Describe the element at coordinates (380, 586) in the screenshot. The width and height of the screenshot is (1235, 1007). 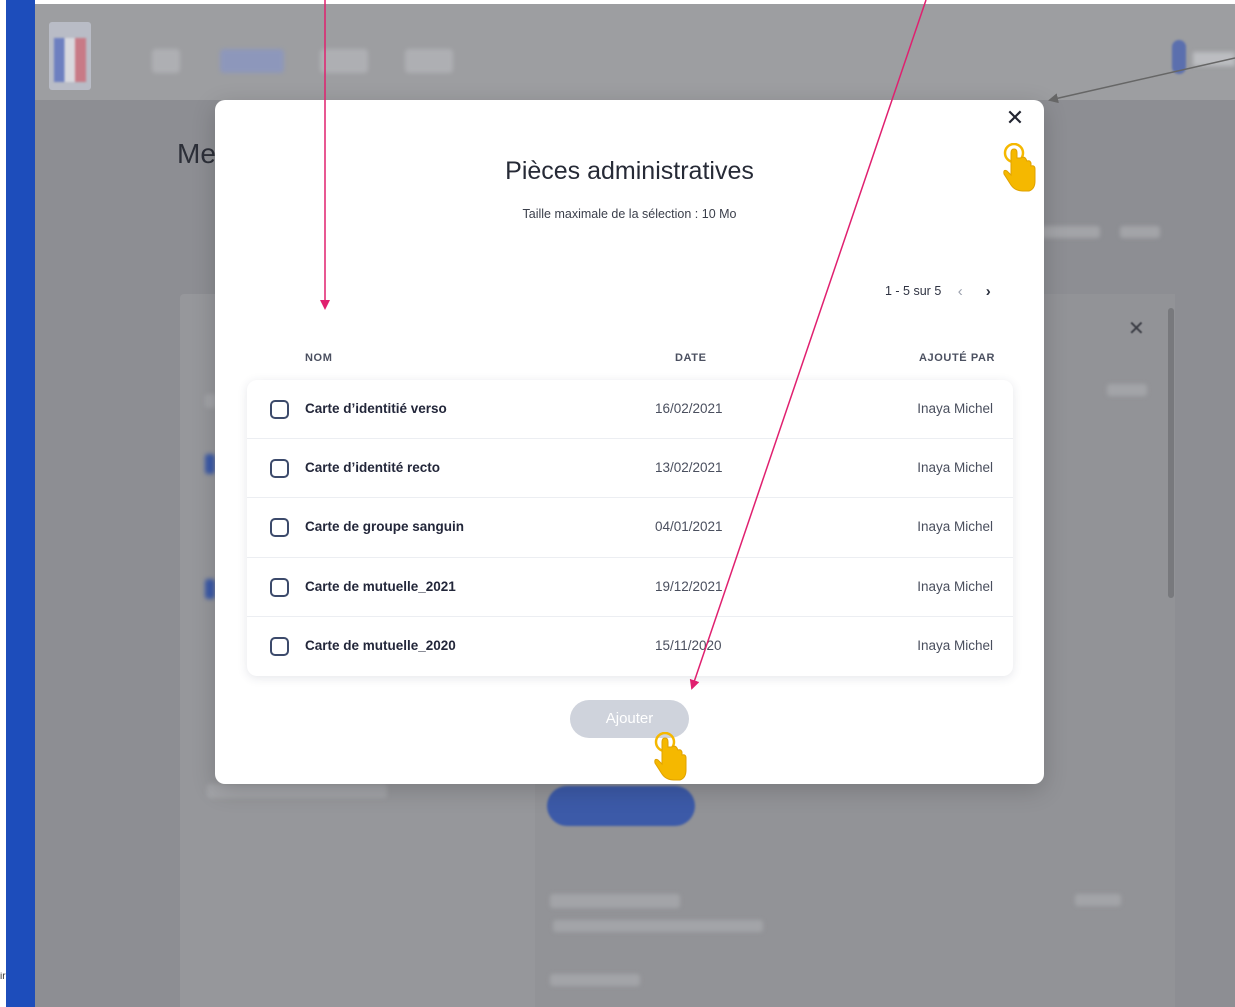
I see `file-name: Carte de mutuelle_2021` at that location.